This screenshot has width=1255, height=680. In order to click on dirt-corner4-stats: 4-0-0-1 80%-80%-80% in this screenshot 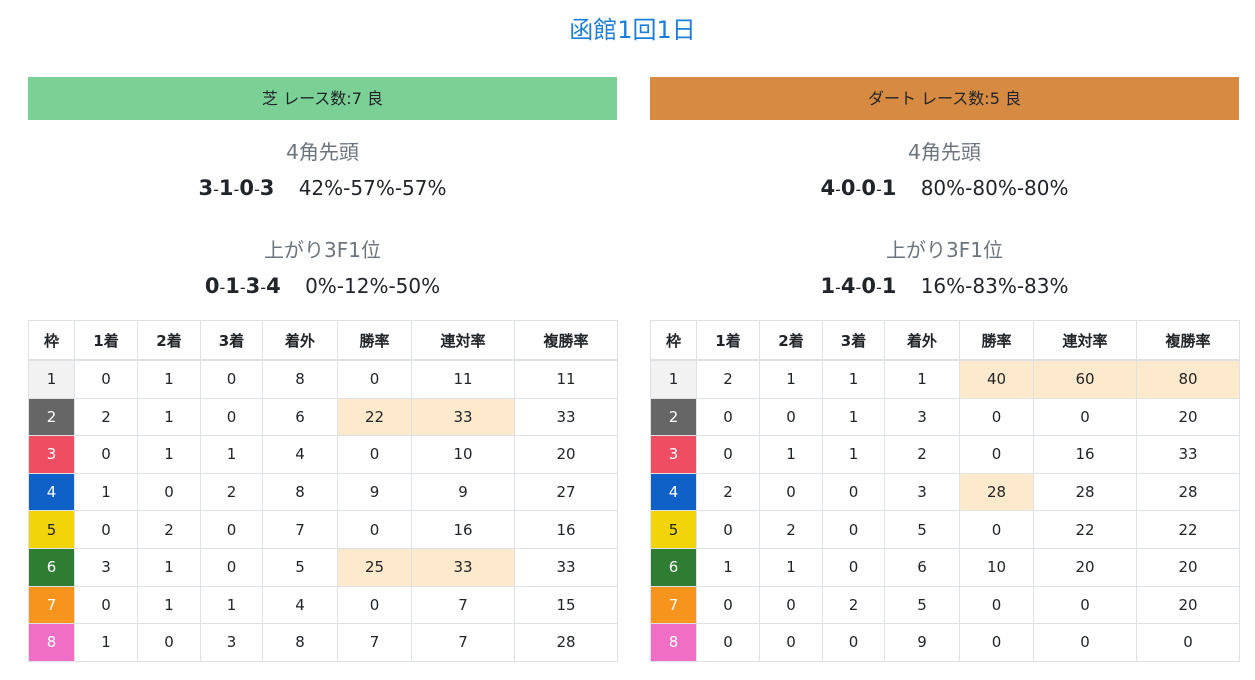, I will do `click(944, 188)`.